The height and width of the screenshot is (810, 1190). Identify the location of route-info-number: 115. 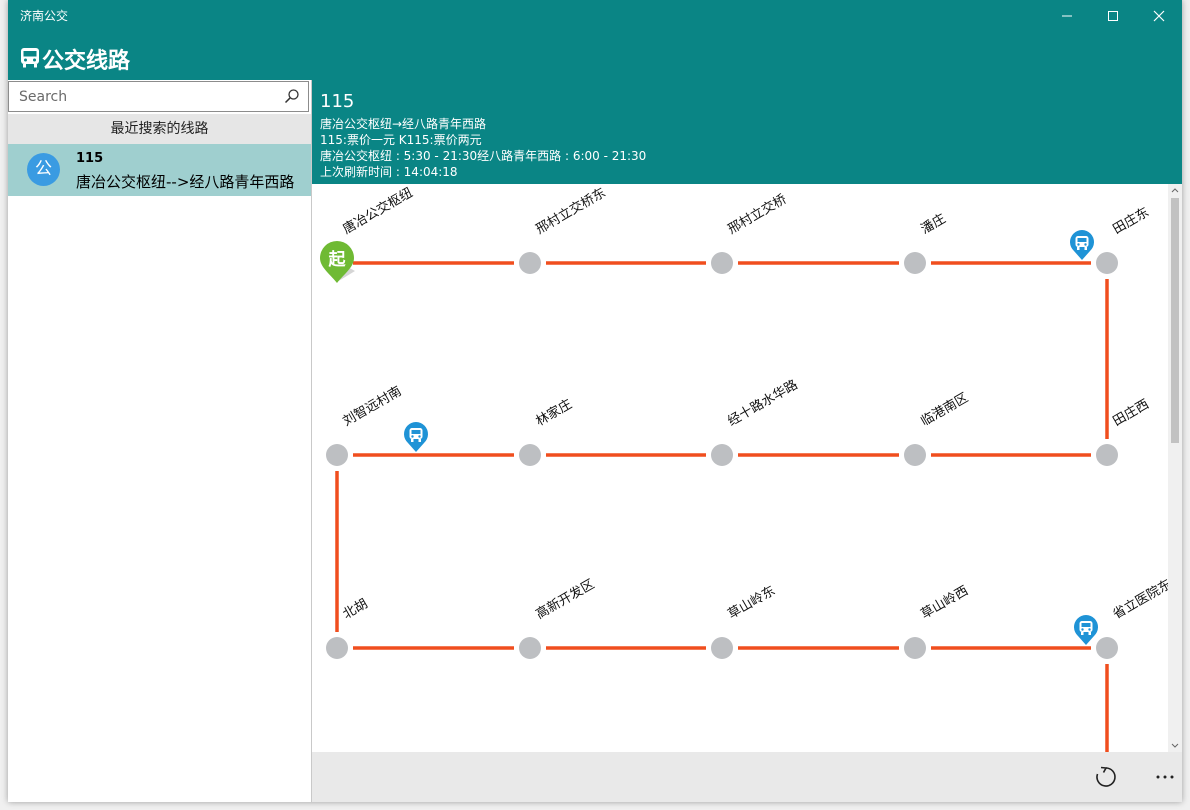
(337, 101).